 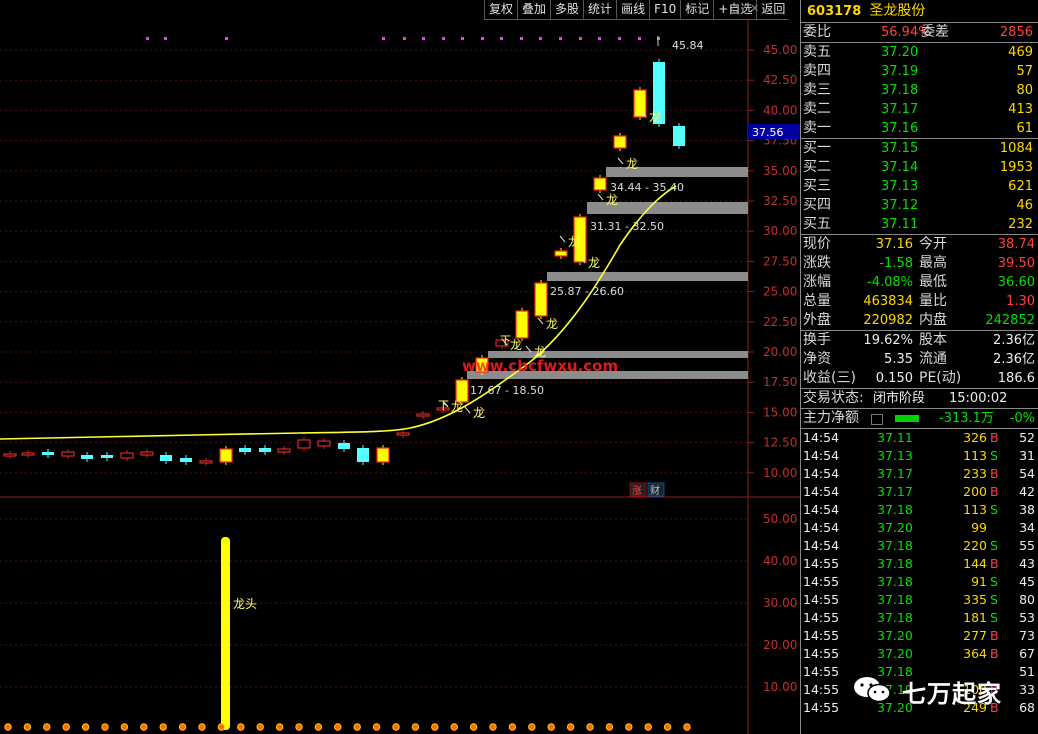 I want to click on stat-label: 涨幅, so click(x=817, y=282).